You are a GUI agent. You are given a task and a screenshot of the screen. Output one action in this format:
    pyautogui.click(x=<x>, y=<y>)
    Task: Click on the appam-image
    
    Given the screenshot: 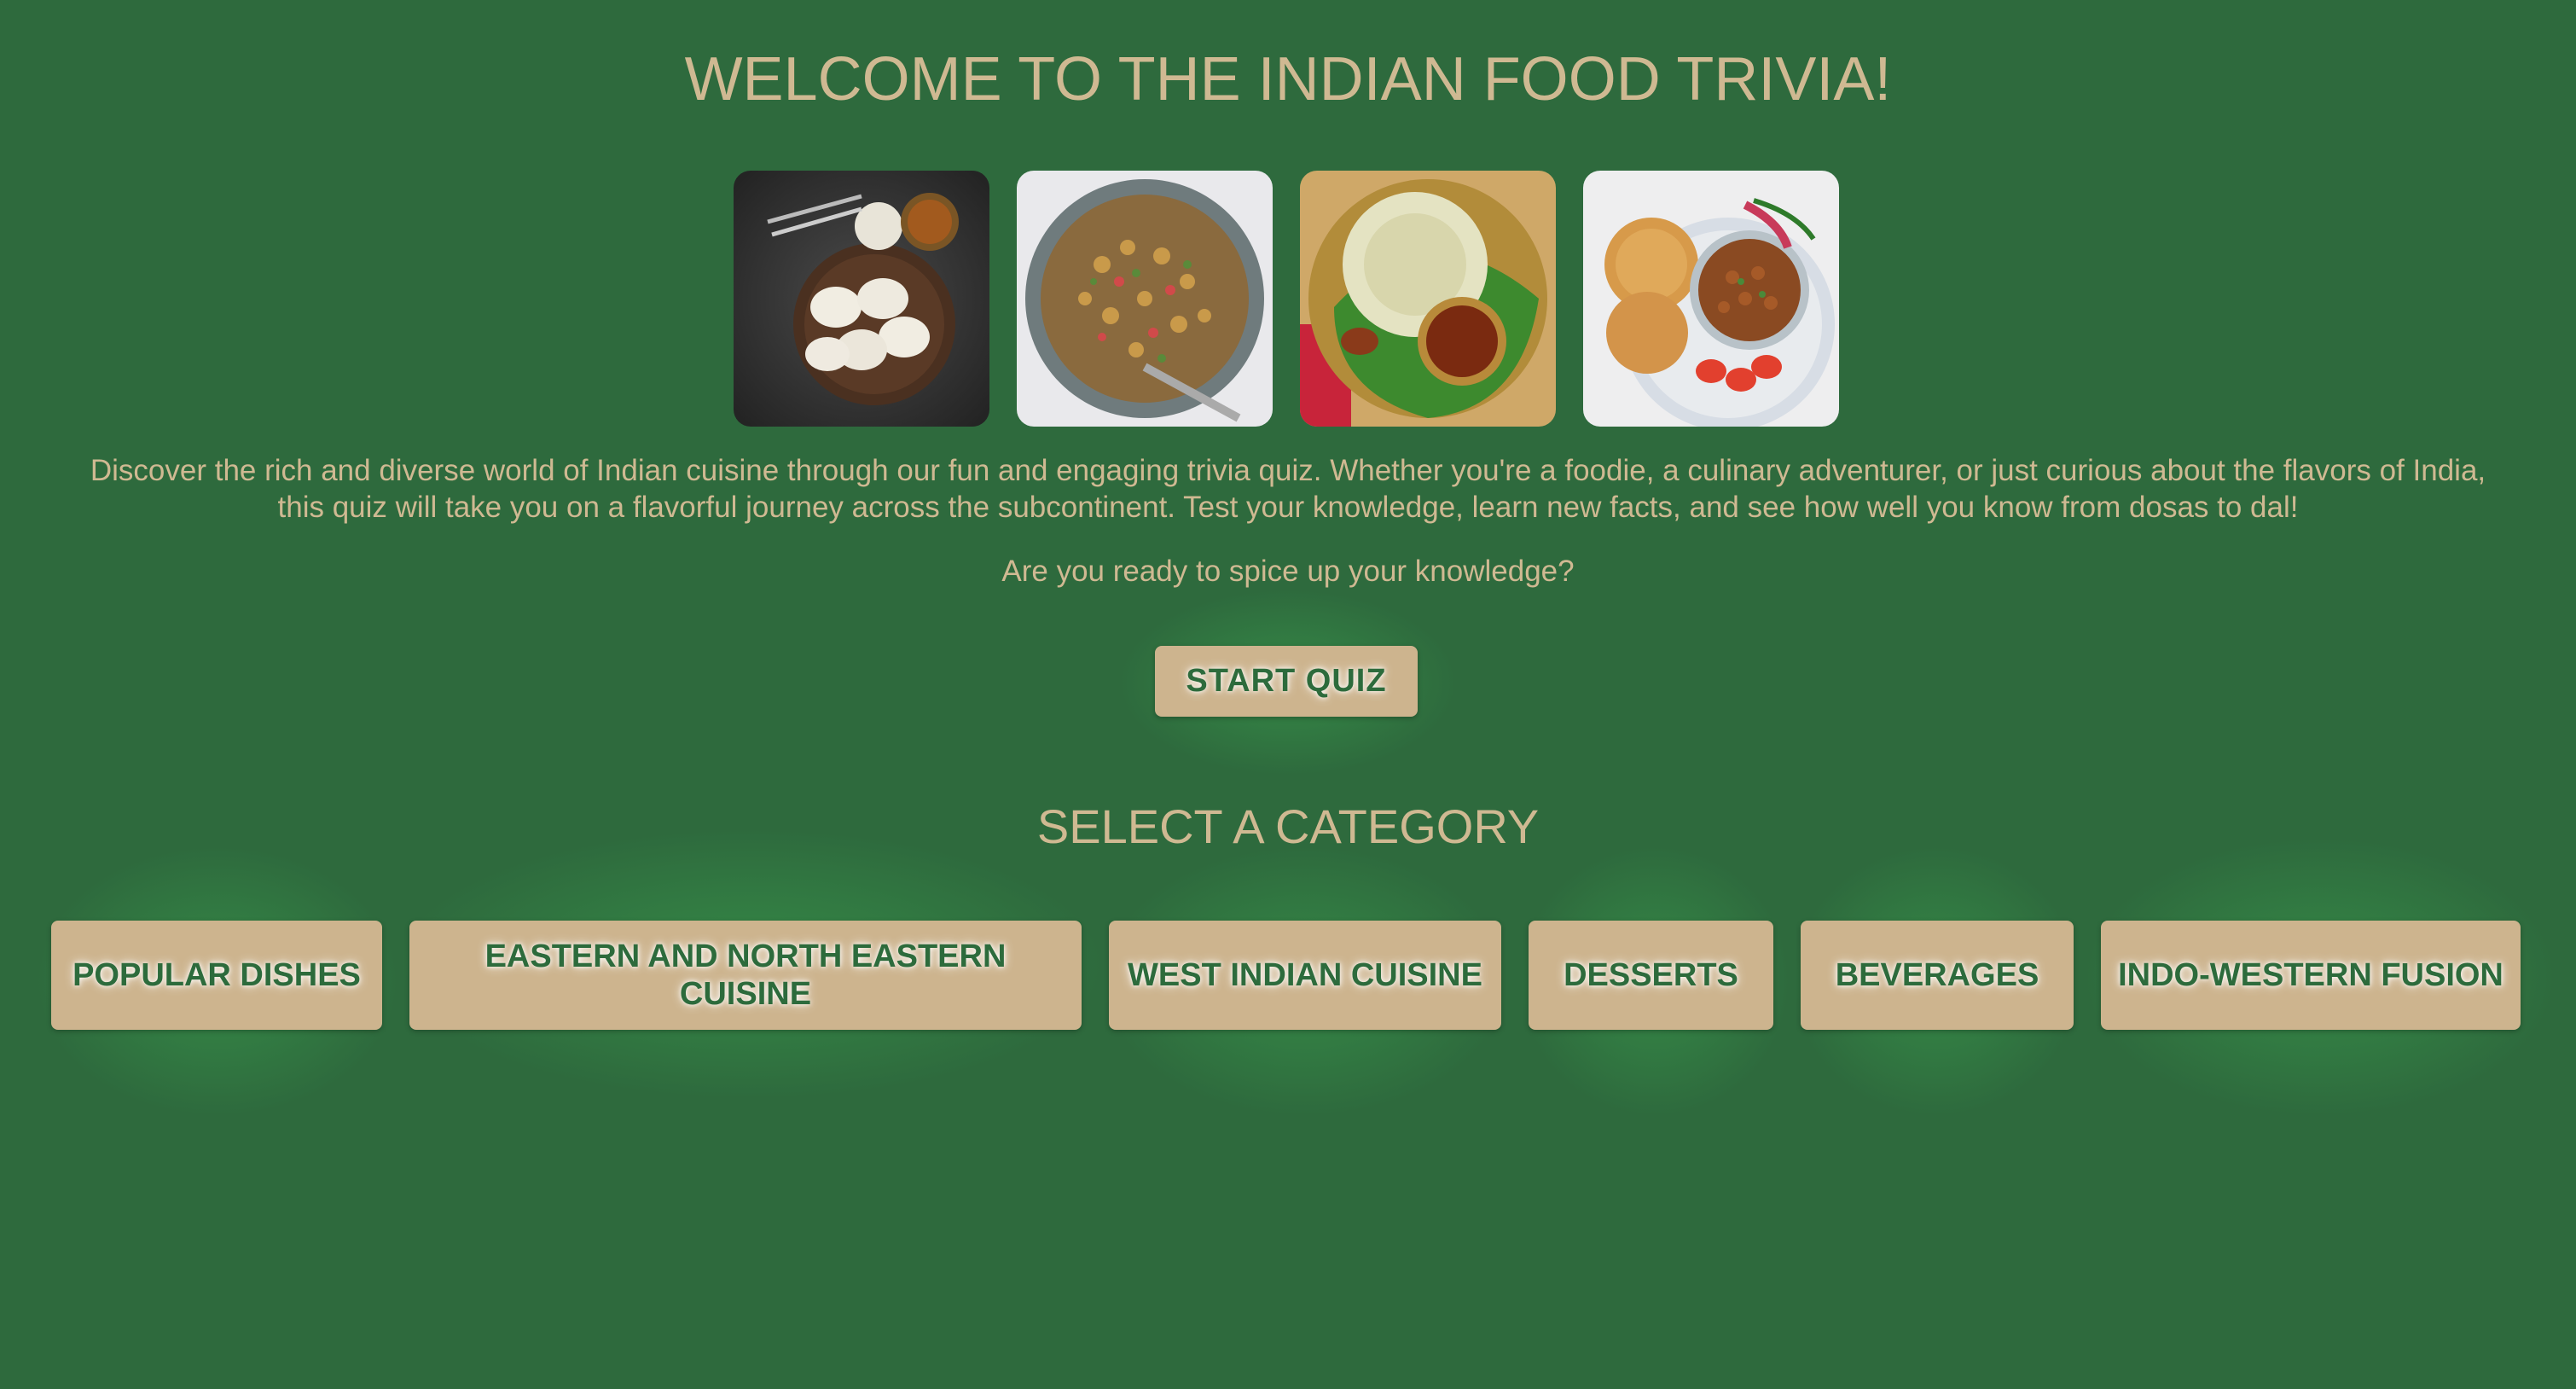 What is the action you would take?
    pyautogui.click(x=1428, y=299)
    